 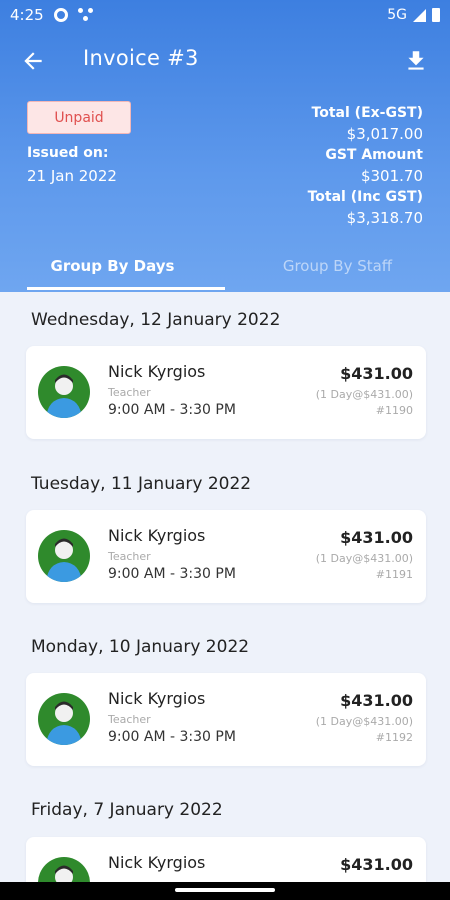 I want to click on status-bar: 4:25 5G, so click(x=225, y=15).